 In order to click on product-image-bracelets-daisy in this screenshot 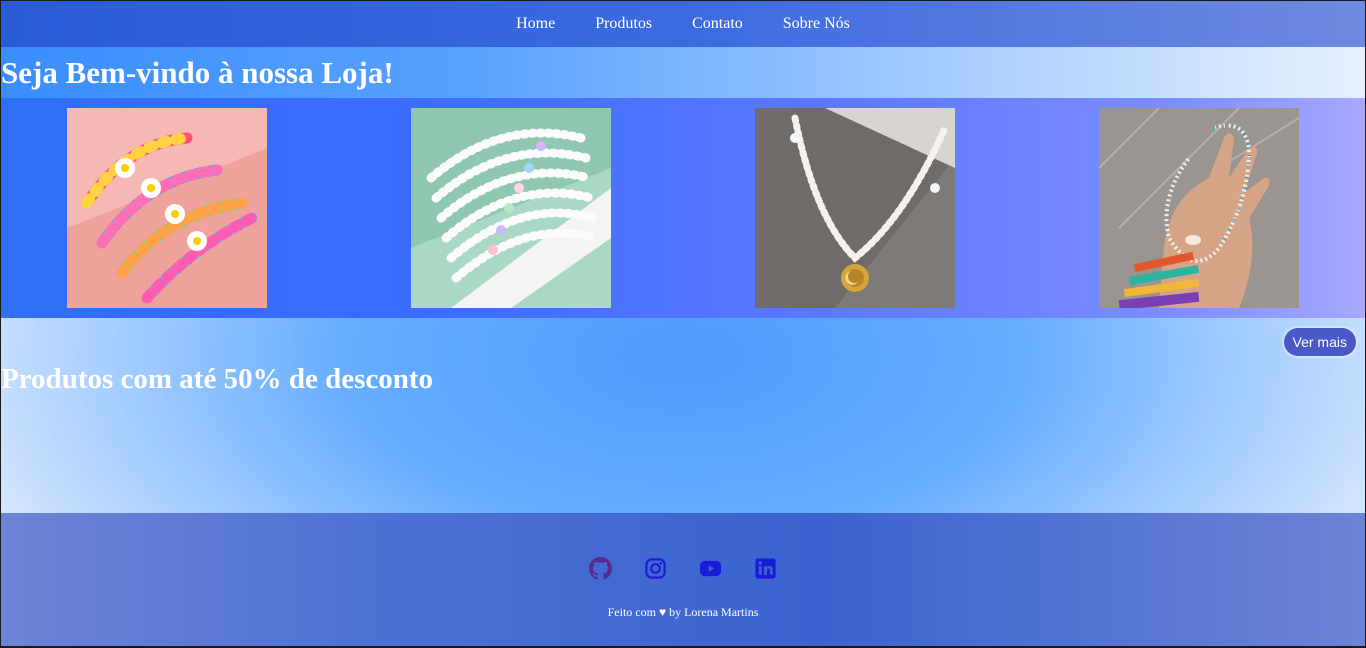, I will do `click(167, 208)`.